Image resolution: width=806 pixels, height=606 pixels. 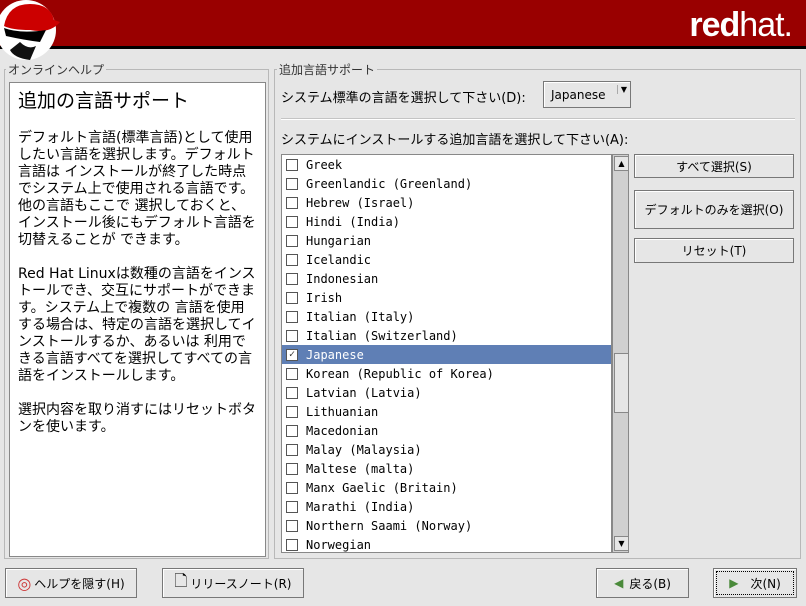 What do you see at coordinates (446, 392) in the screenshot?
I see `language-item: Latvian (Latvia)` at bounding box center [446, 392].